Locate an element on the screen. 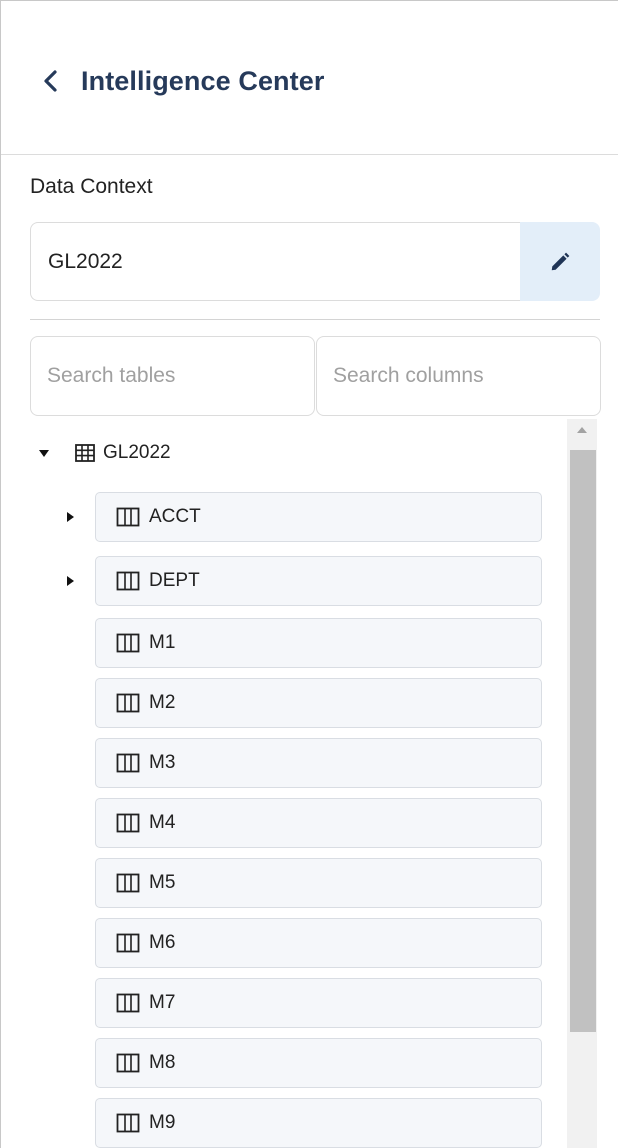  edit-data-context-button is located at coordinates (560, 261).